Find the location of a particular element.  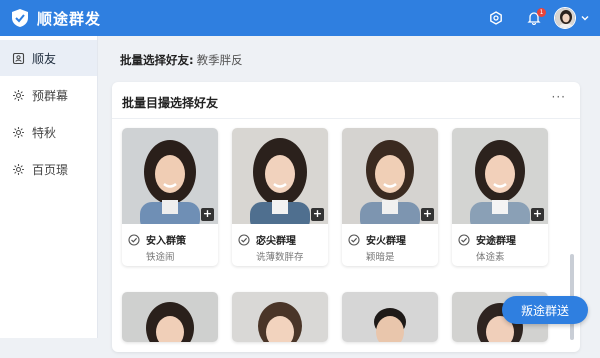

friend-name: 宓尖群瑆 is located at coordinates (276, 241).